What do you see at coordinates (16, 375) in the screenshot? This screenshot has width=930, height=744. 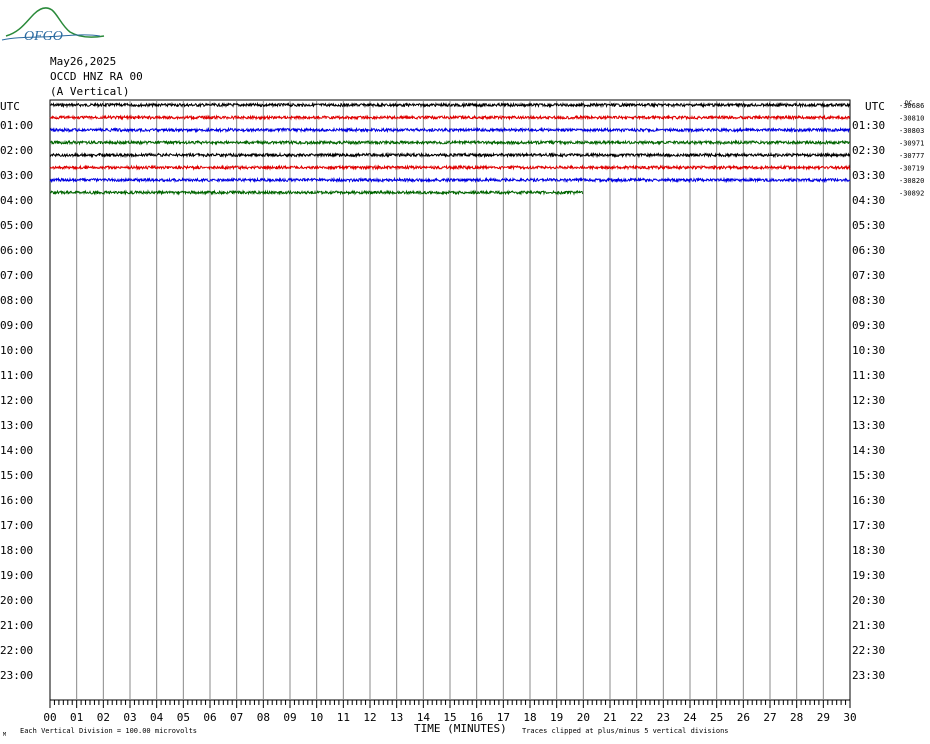 I see `row-label-left: 11:00` at bounding box center [16, 375].